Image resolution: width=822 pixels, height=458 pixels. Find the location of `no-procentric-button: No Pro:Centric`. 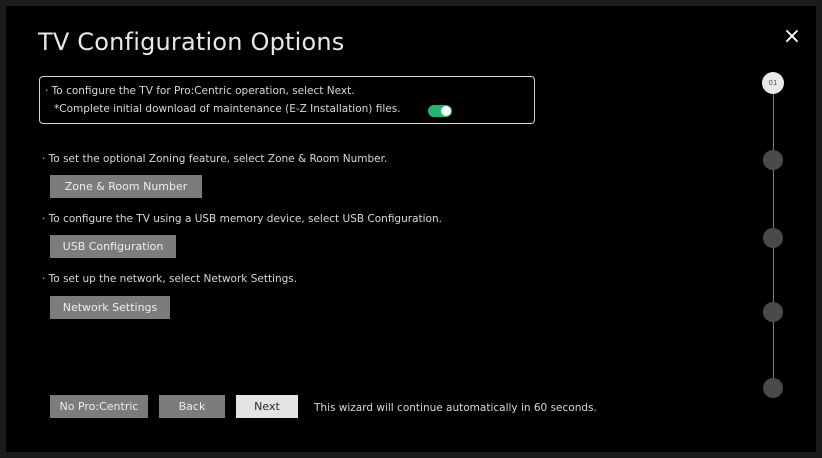

no-procentric-button: No Pro:Centric is located at coordinates (99, 406).